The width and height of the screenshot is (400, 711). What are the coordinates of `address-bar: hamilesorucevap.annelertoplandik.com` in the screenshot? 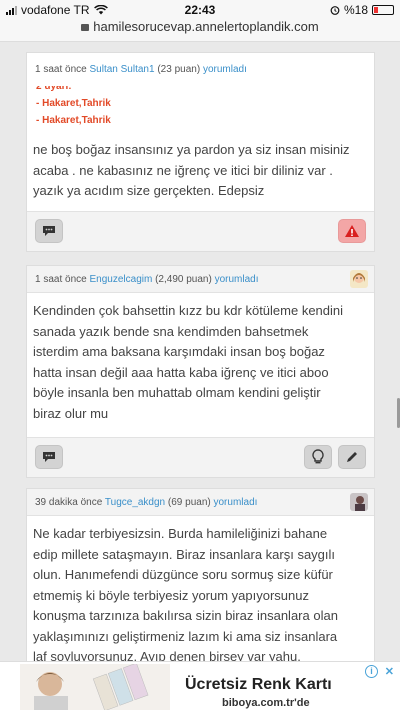 It's located at (200, 31).